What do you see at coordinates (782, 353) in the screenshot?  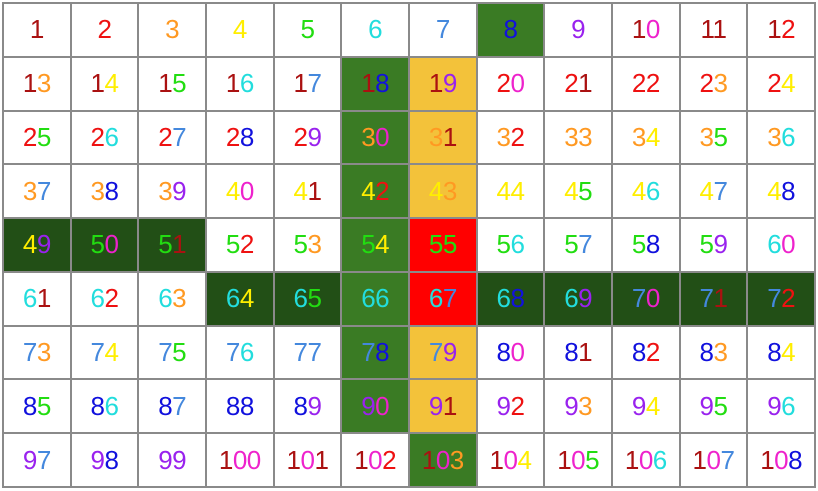 I see `grid-cell-84: 84` at bounding box center [782, 353].